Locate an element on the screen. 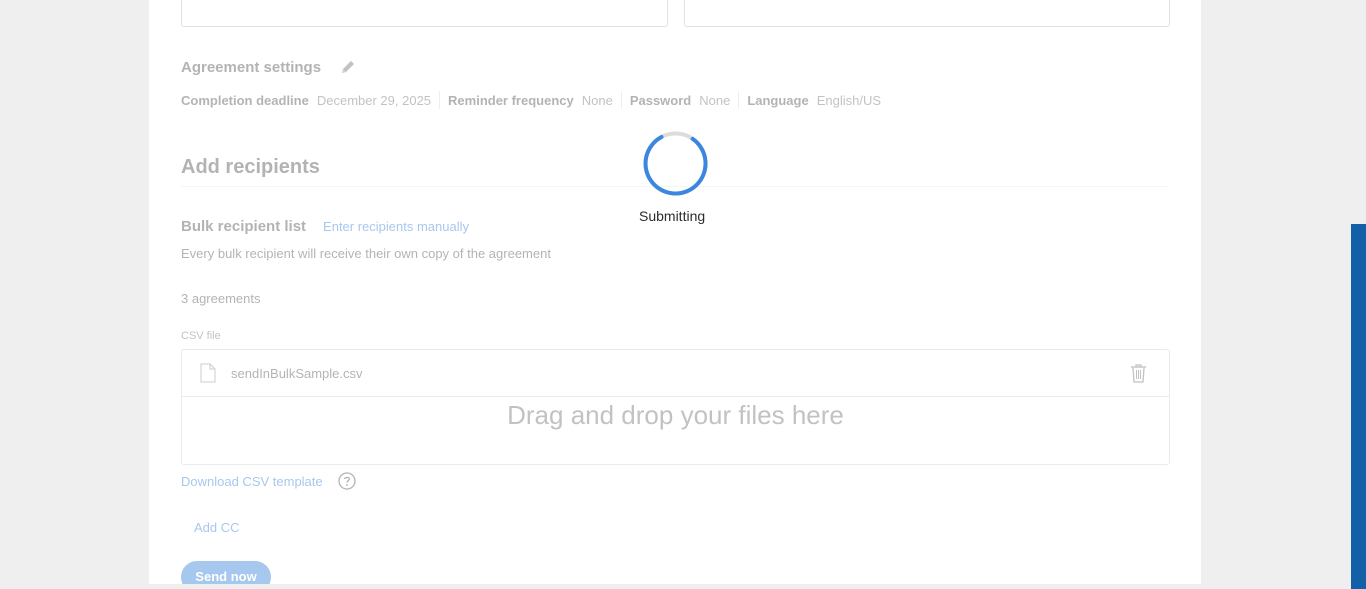 The image size is (1366, 589). send-now-button: Send now is located at coordinates (226, 572).